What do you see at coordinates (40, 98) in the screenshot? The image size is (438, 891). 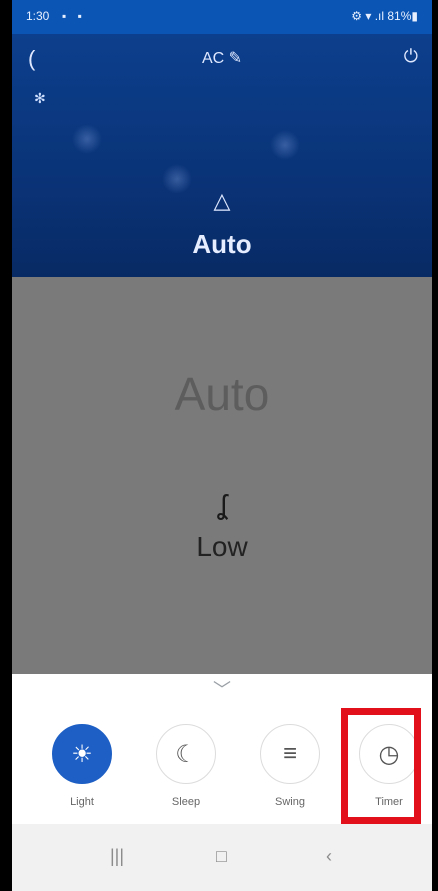 I see `snowflake-icon: ✻` at bounding box center [40, 98].